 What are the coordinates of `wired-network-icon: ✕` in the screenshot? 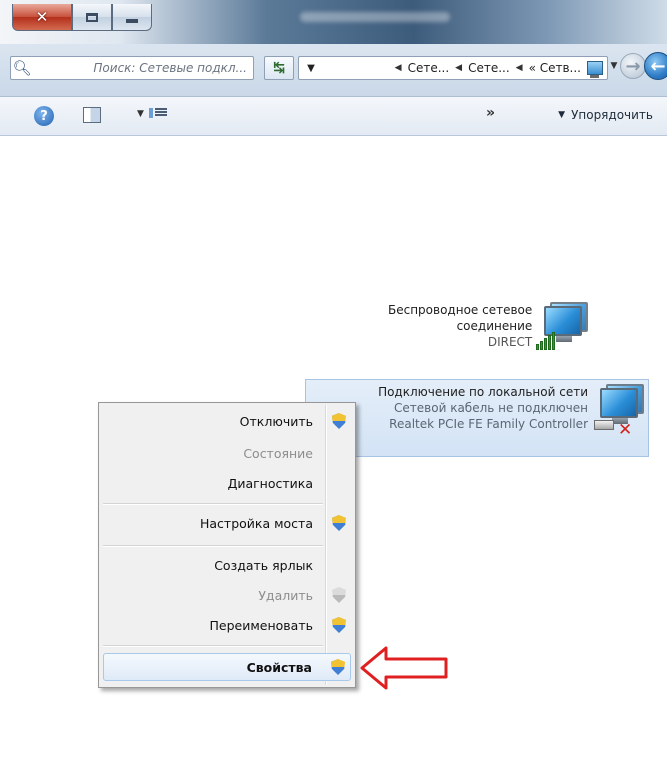 It's located at (620, 412).